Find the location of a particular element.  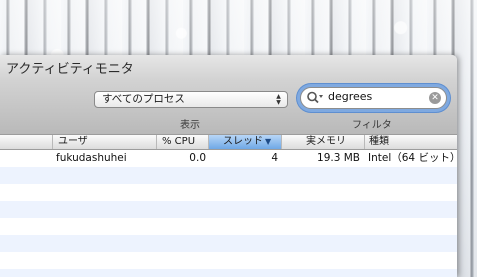

column-header-threads: スレッド ▼ is located at coordinates (244, 142).